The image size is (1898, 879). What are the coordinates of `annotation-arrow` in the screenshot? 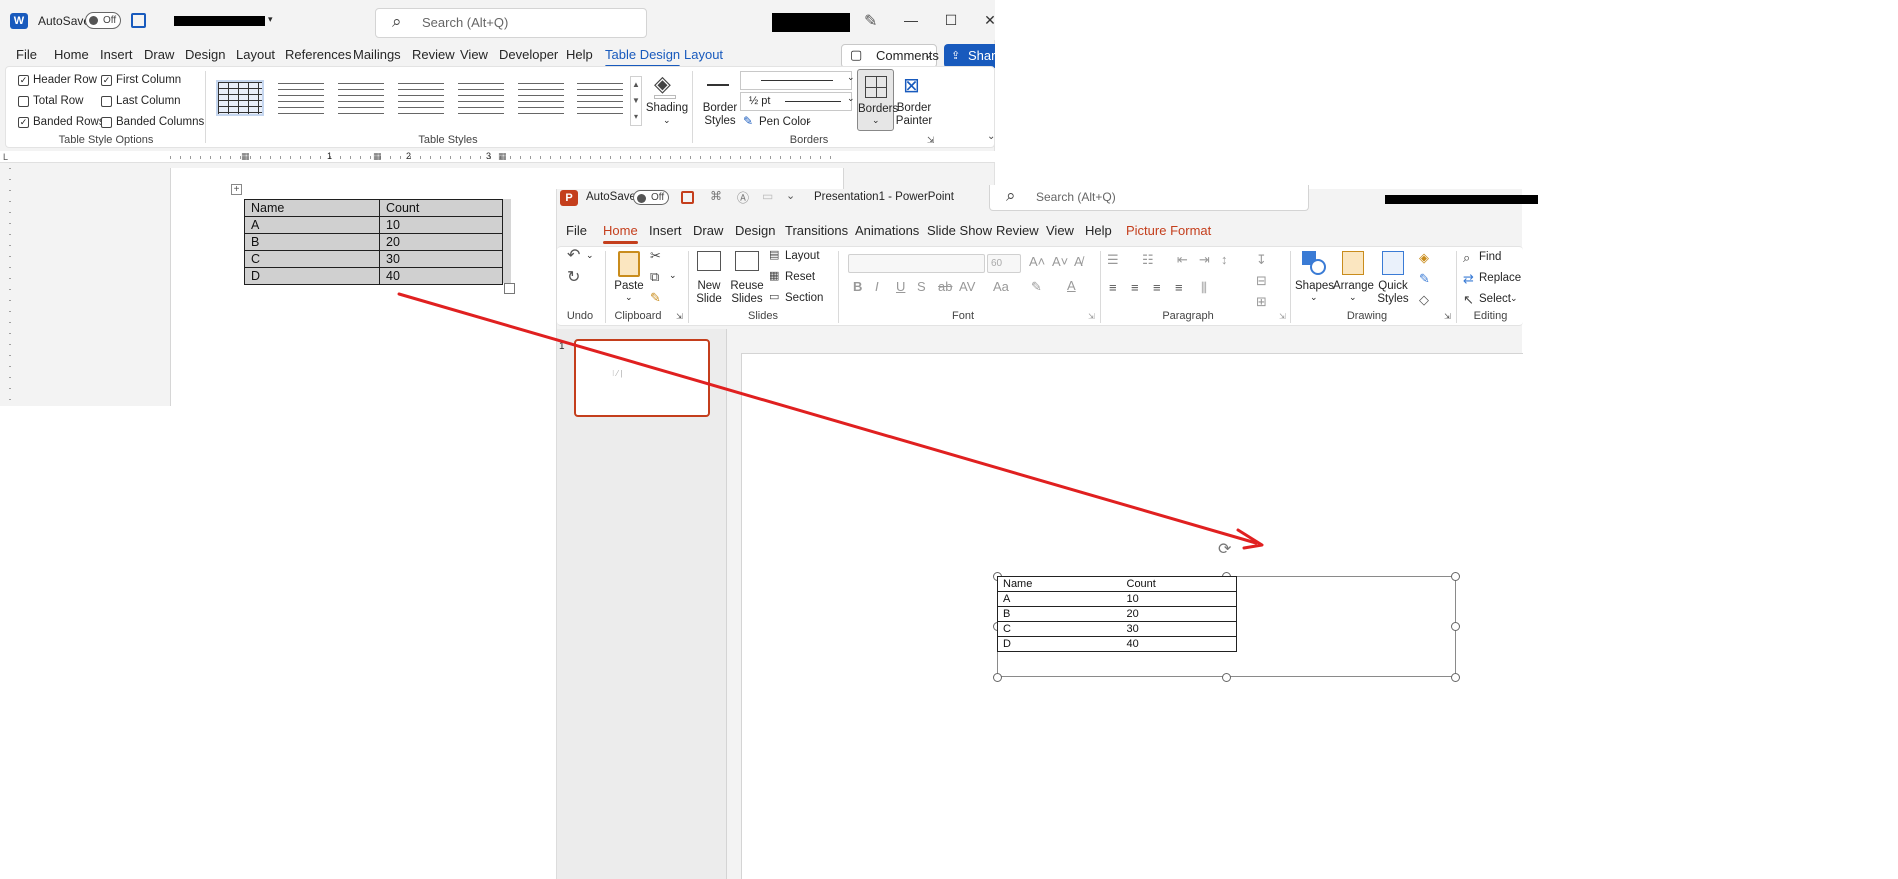 It's located at (830, 421).